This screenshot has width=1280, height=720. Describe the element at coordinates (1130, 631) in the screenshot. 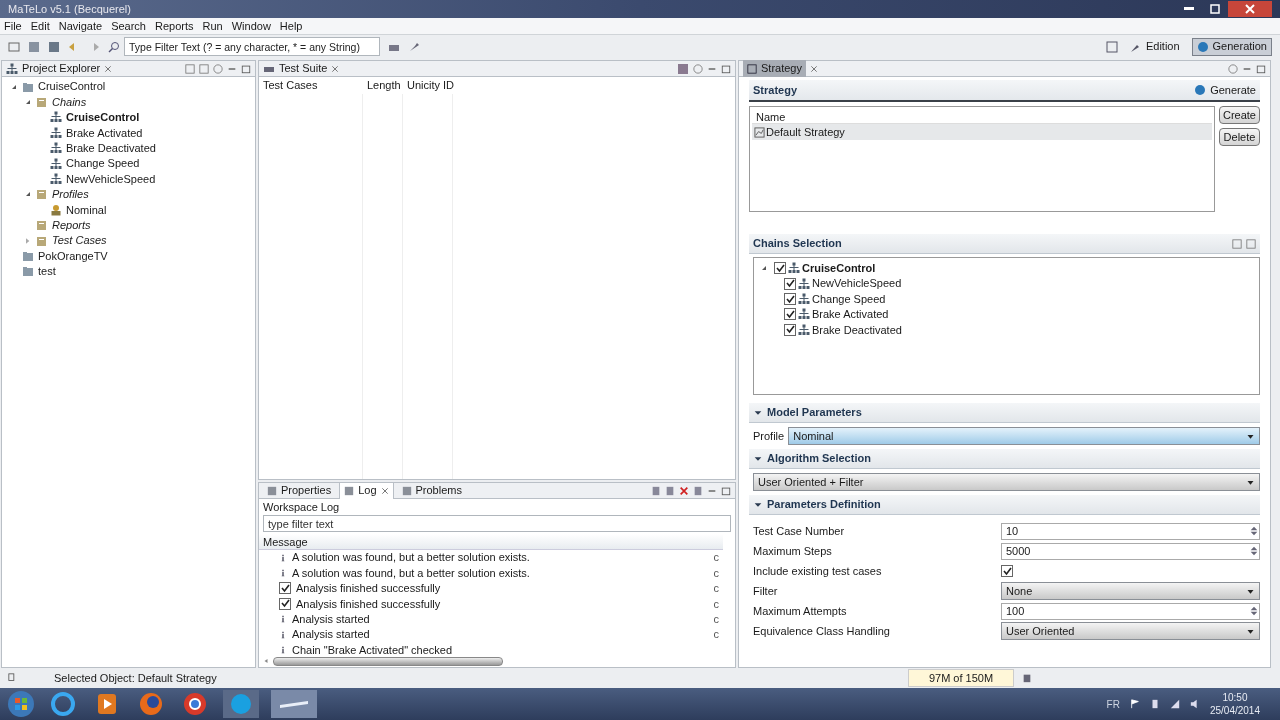

I see `dropdown: User Oriented` at that location.